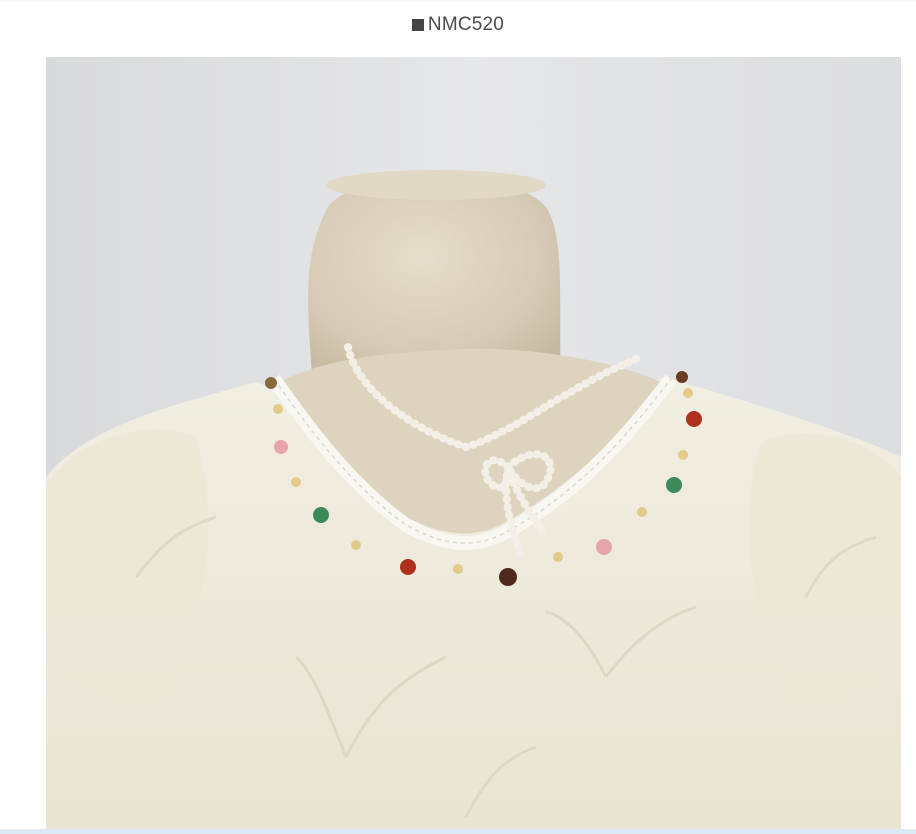  What do you see at coordinates (466, 24) in the screenshot?
I see `product-code-text: NMC520` at bounding box center [466, 24].